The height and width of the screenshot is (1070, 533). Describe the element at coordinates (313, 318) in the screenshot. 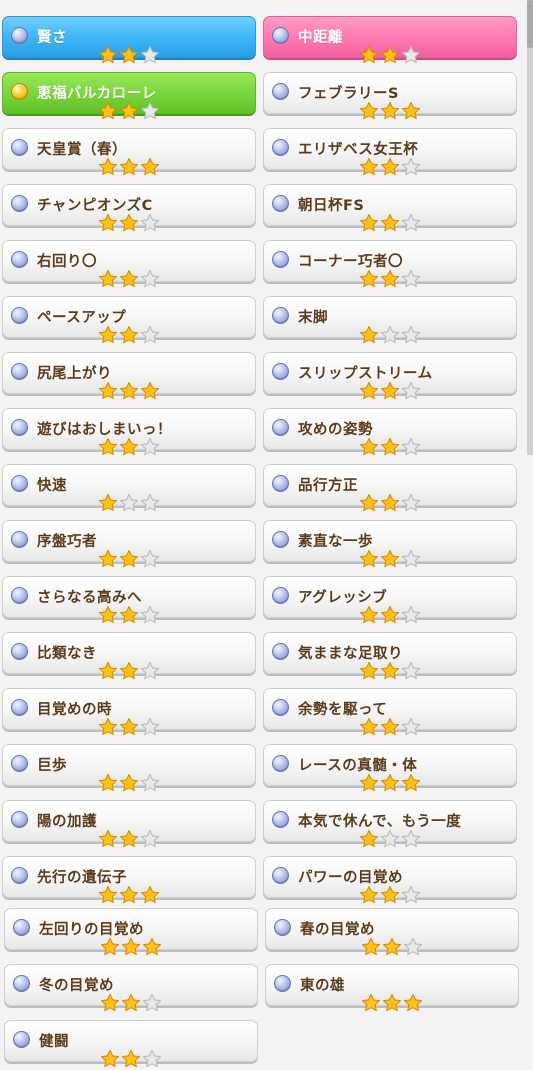

I see `skill-label: 末脚` at that location.